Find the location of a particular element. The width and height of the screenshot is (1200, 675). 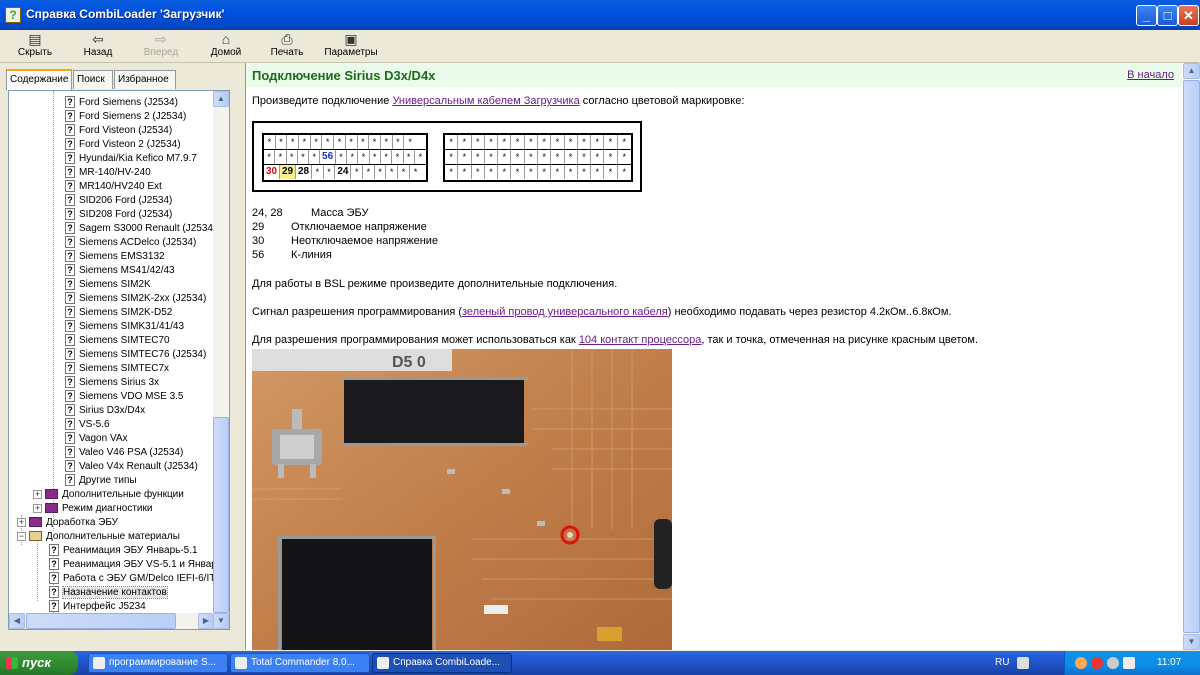

legend-row: 56 К-линия is located at coordinates (292, 255).